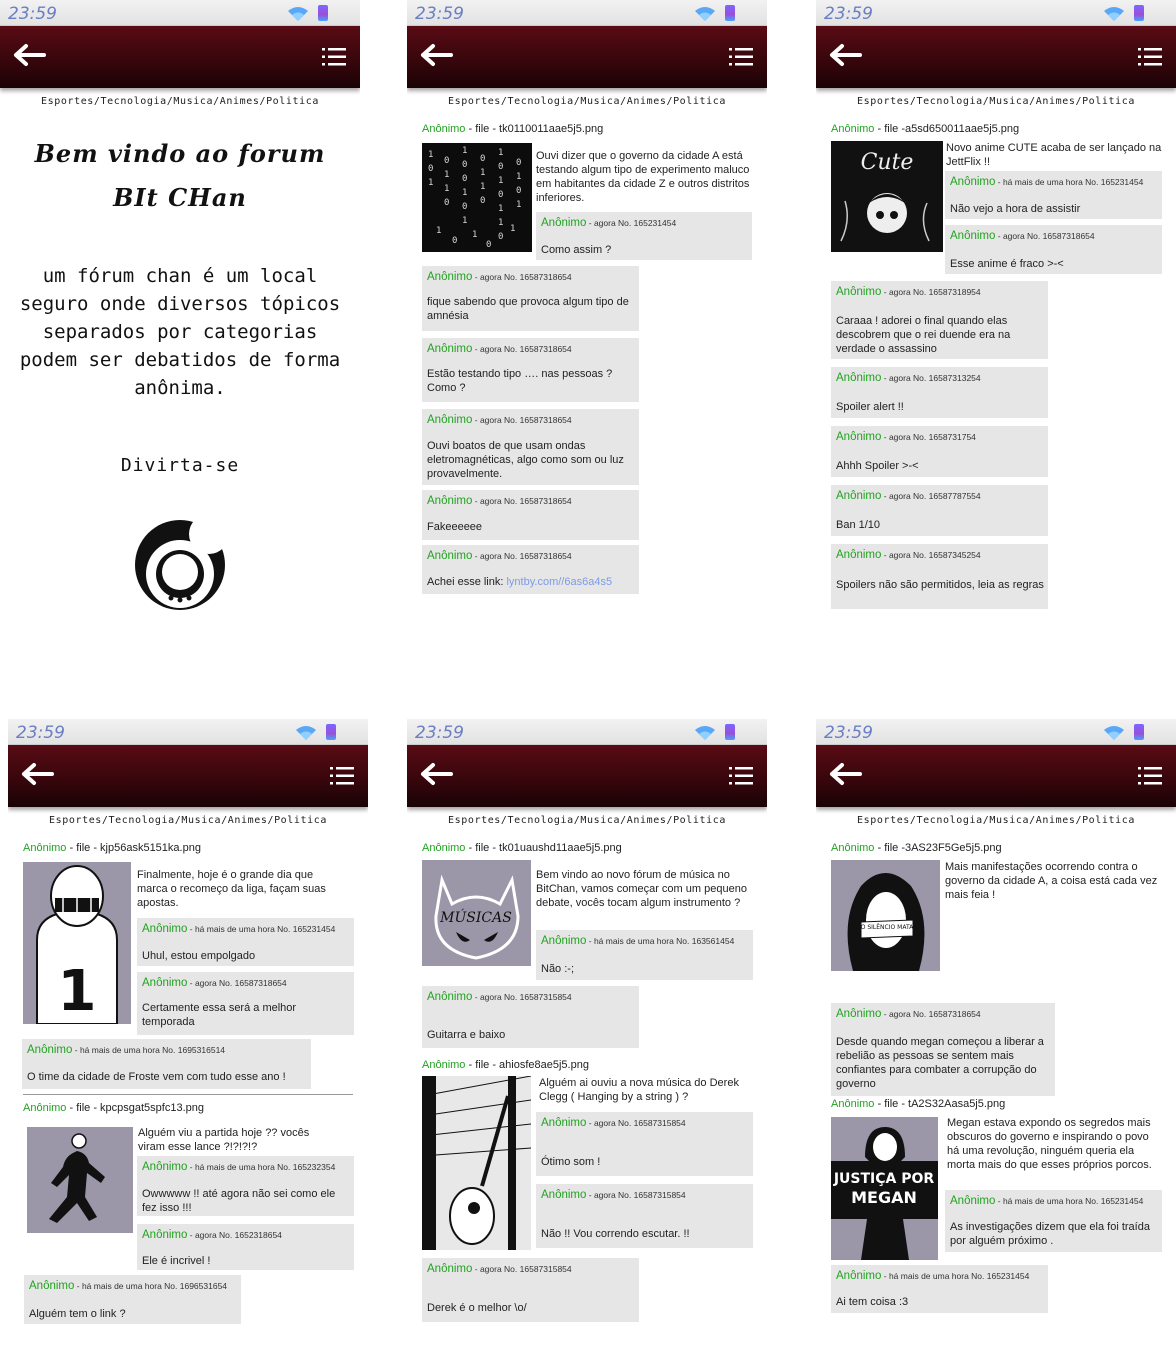 This screenshot has height=1359, width=1176. What do you see at coordinates (884, 1197) in the screenshot?
I see `sign-line-2: MEGAN` at bounding box center [884, 1197].